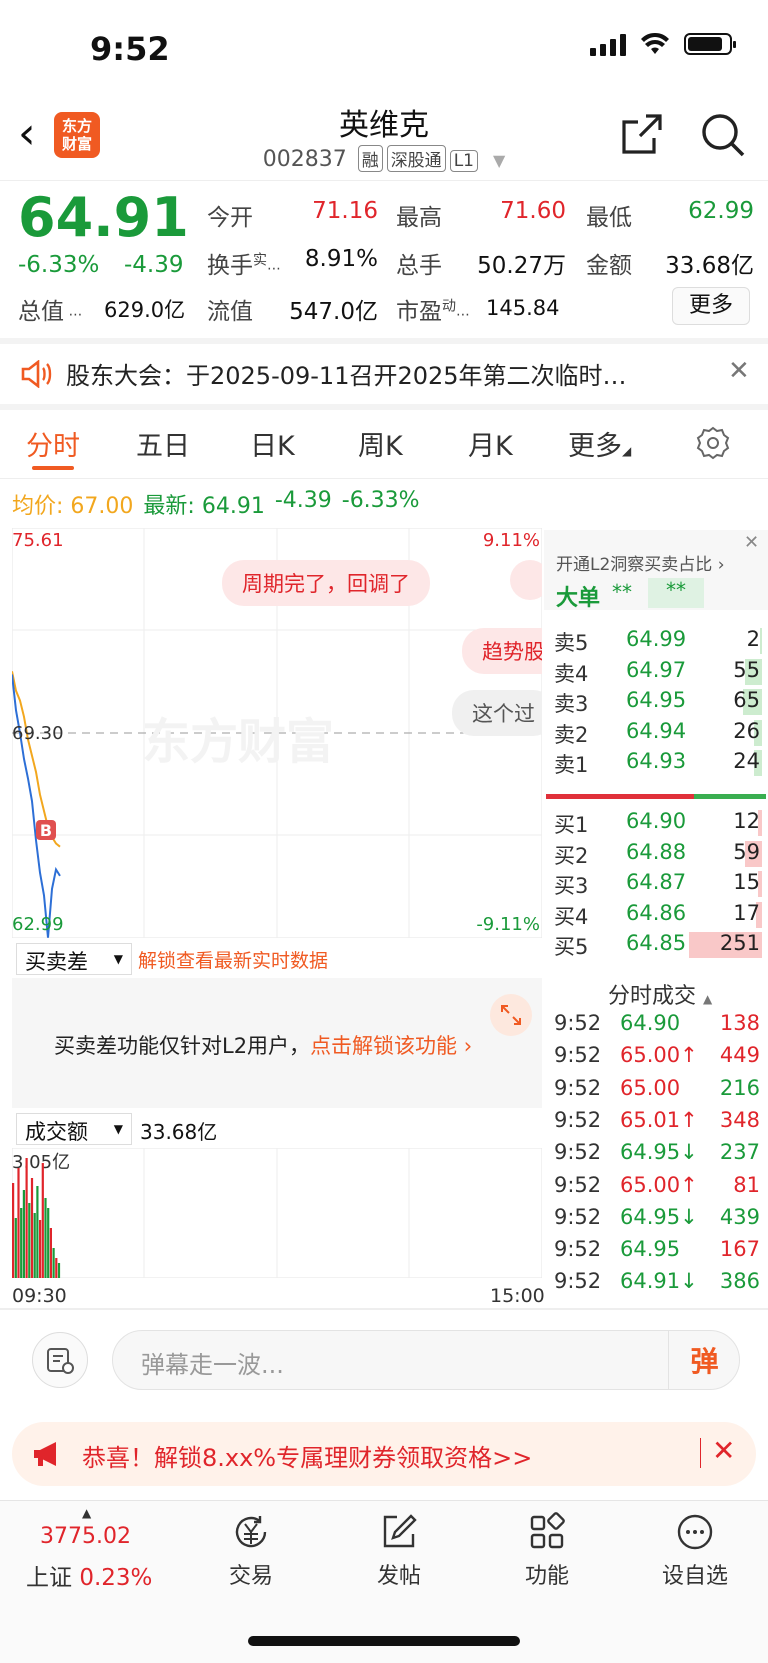 Image resolution: width=768 pixels, height=1663 pixels. What do you see at coordinates (627, 451) in the screenshot?
I see `caret-icon: ◢` at bounding box center [627, 451].